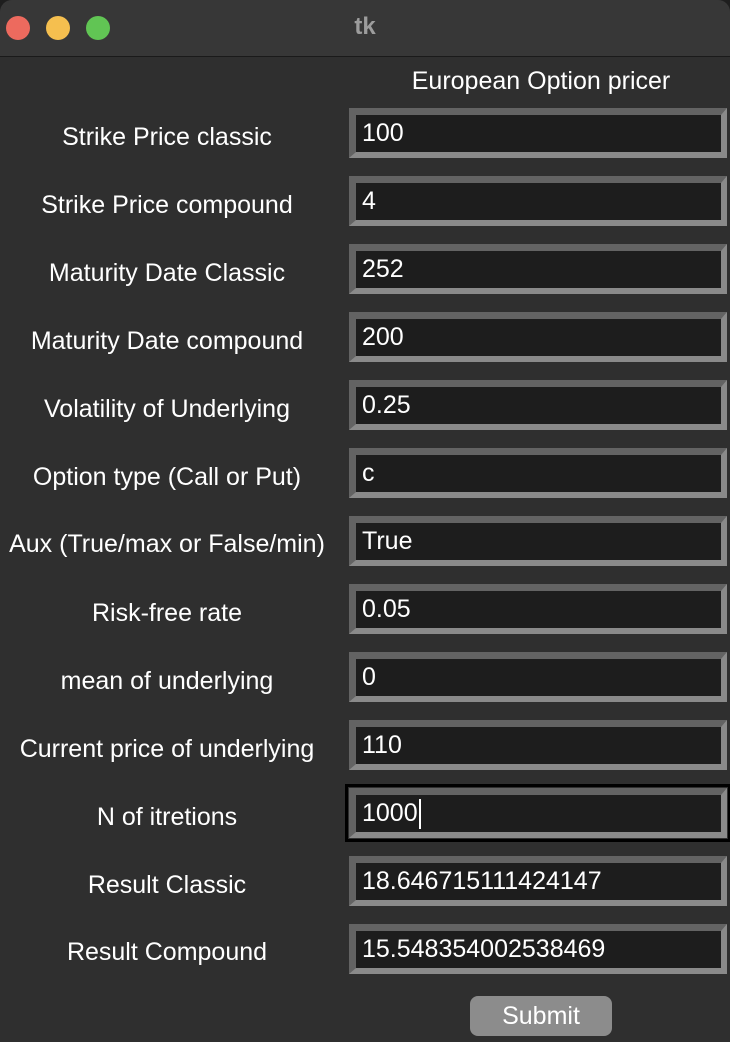  Describe the element at coordinates (538, 609) in the screenshot. I see `risk-free-rate-input: 0.05` at that location.